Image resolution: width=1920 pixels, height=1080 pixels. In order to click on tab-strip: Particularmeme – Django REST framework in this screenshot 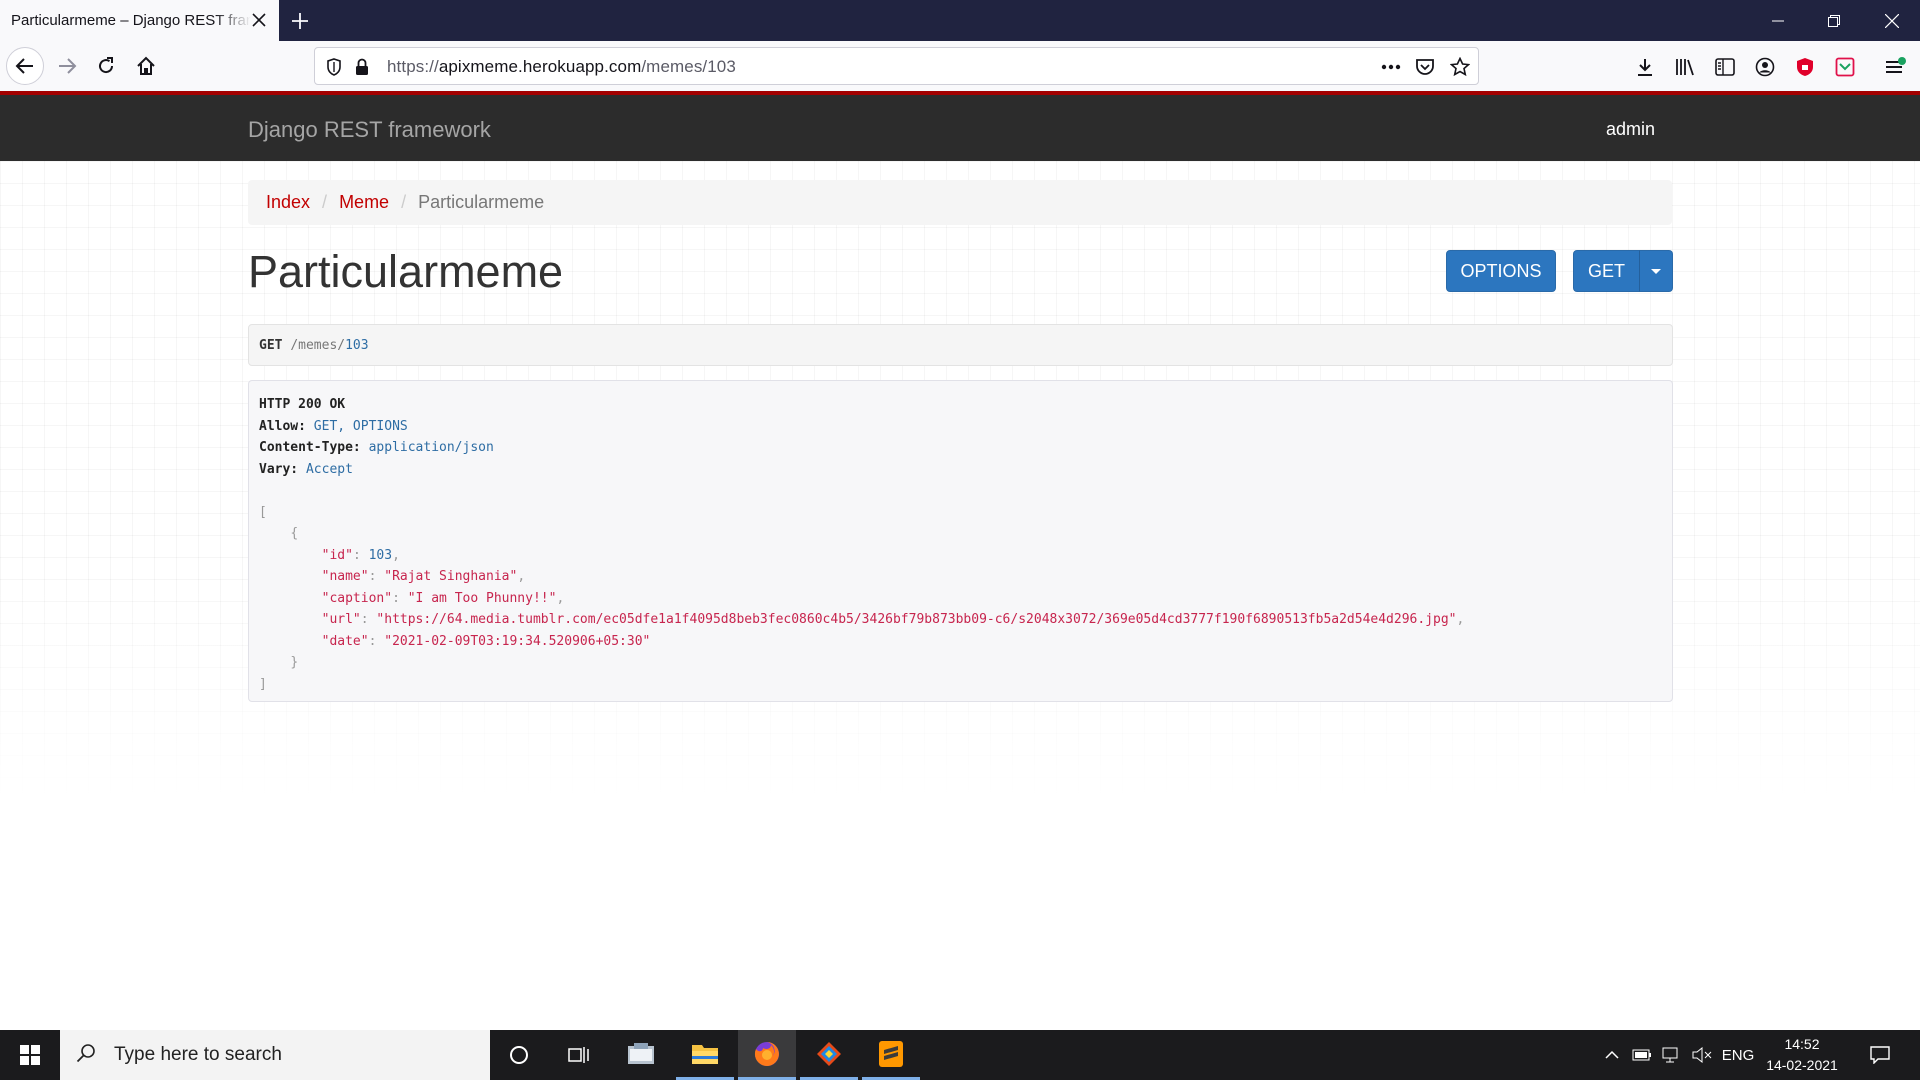, I will do `click(960, 20)`.